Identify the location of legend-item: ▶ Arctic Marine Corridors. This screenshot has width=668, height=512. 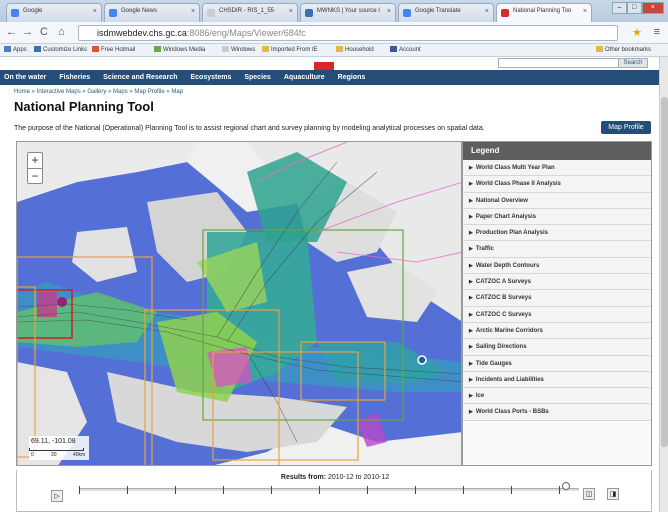
(557, 331).